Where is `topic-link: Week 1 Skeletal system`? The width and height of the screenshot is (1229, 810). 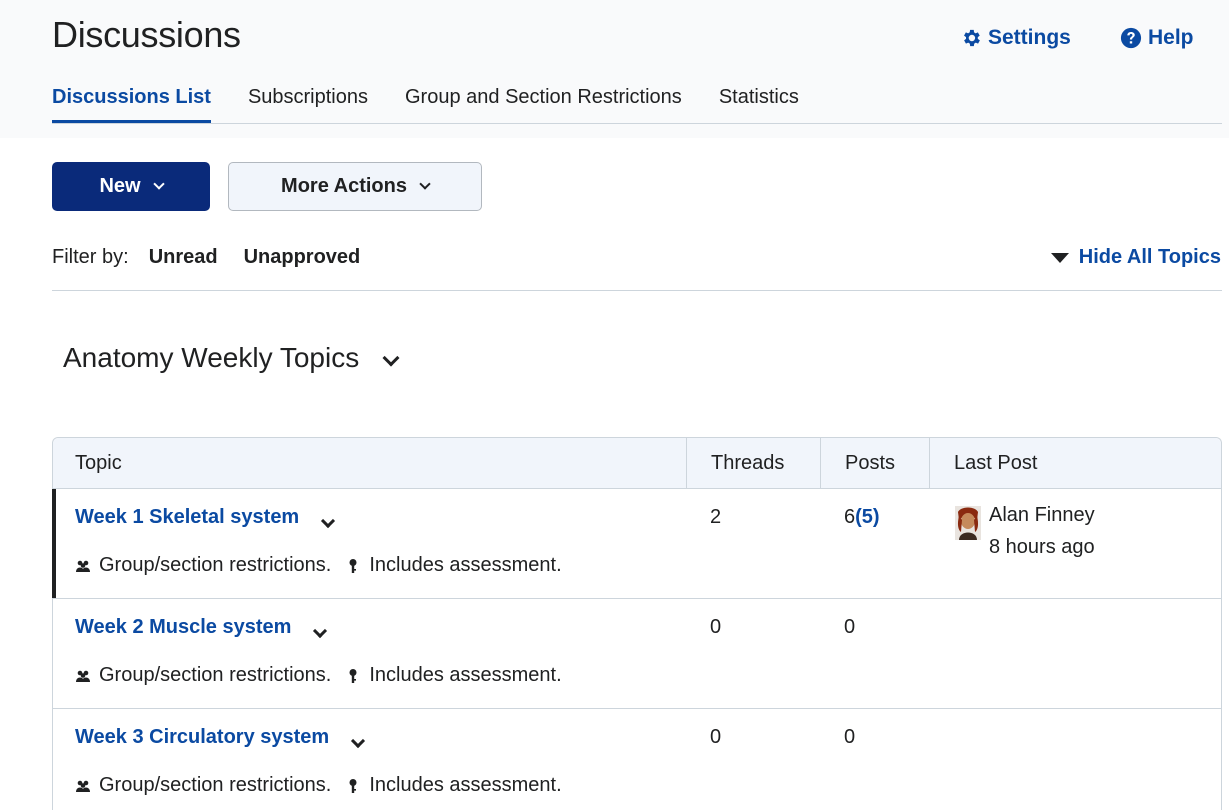 topic-link: Week 1 Skeletal system is located at coordinates (187, 517).